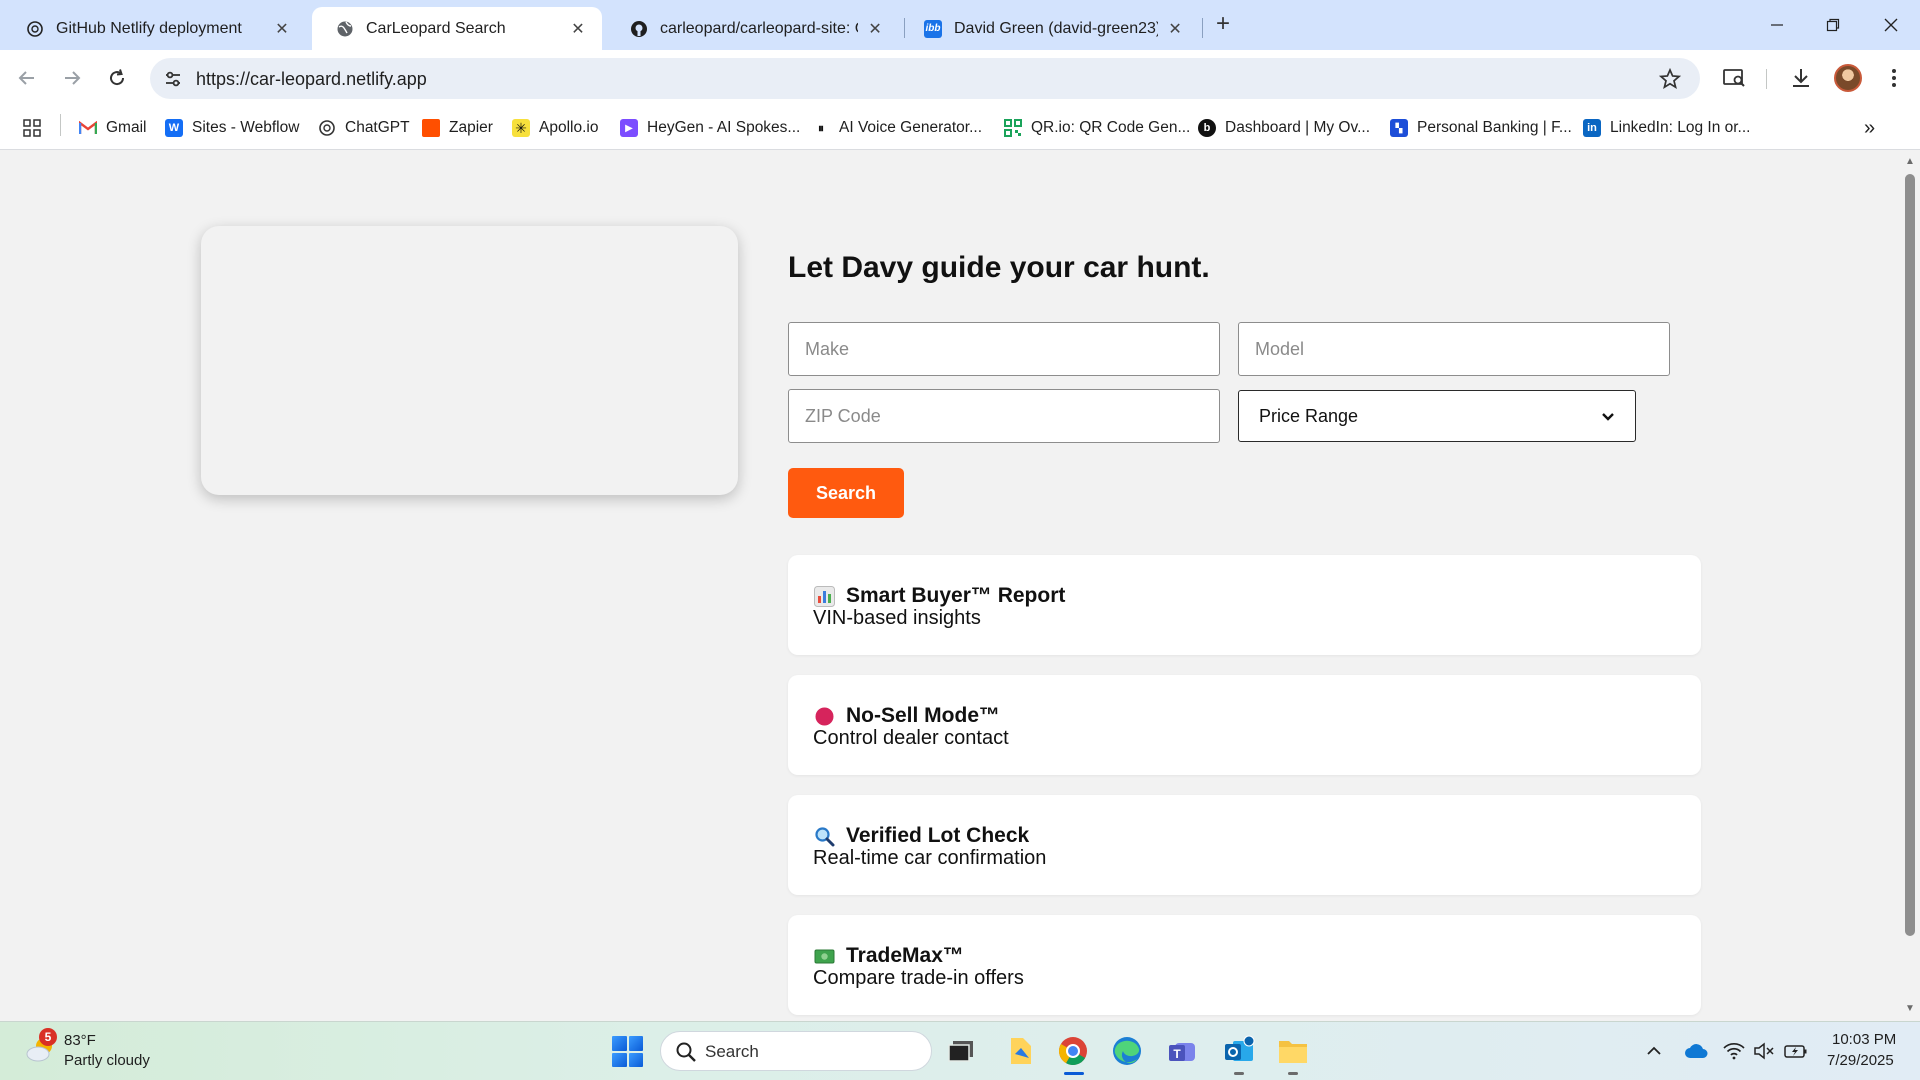  I want to click on tab-github-netlify: GitHub Netlify deployment ✕, so click(154, 28).